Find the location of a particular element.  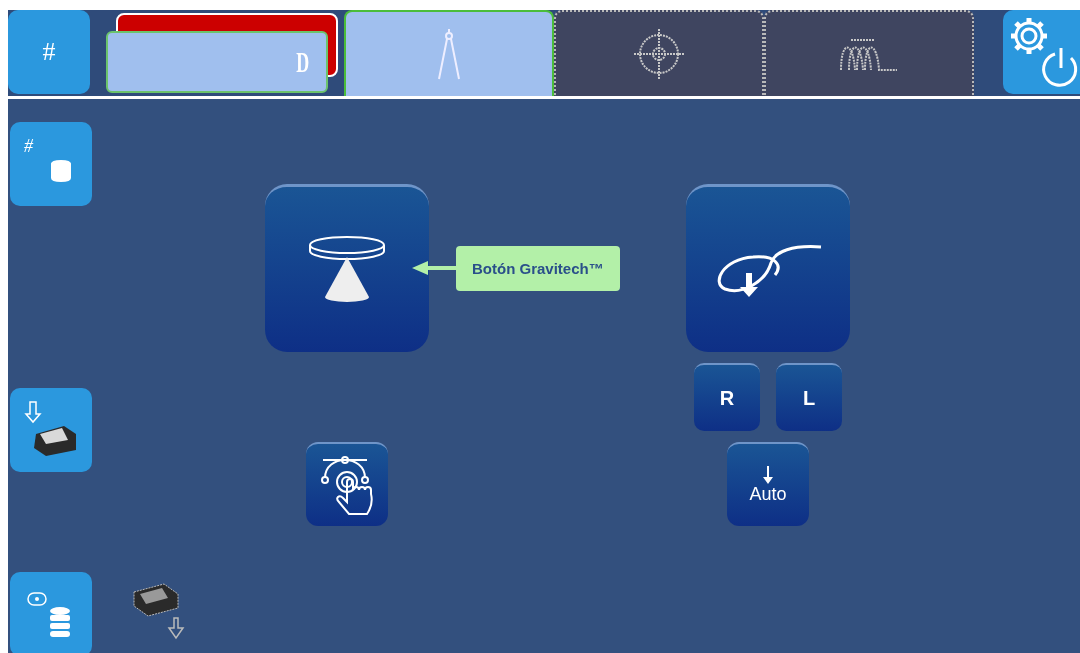

lens-cone-icon is located at coordinates (347, 269).